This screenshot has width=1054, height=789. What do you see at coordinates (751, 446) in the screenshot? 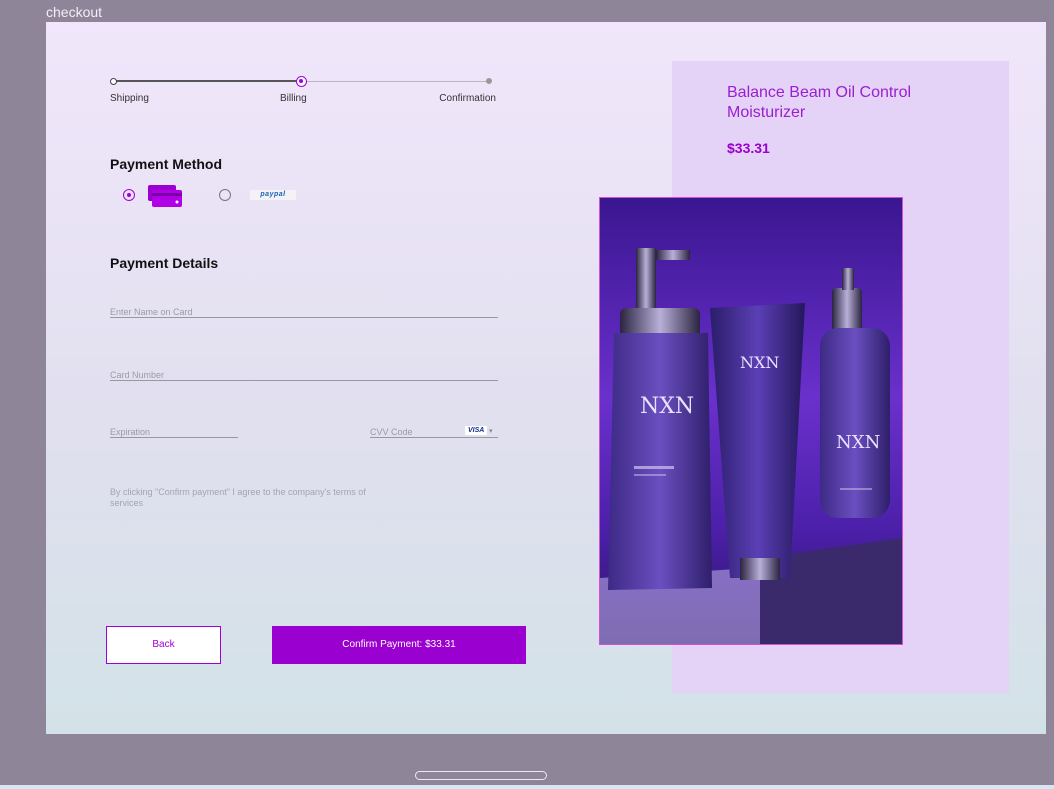
I see `product-illustration: NXN NXN NXN` at bounding box center [751, 446].